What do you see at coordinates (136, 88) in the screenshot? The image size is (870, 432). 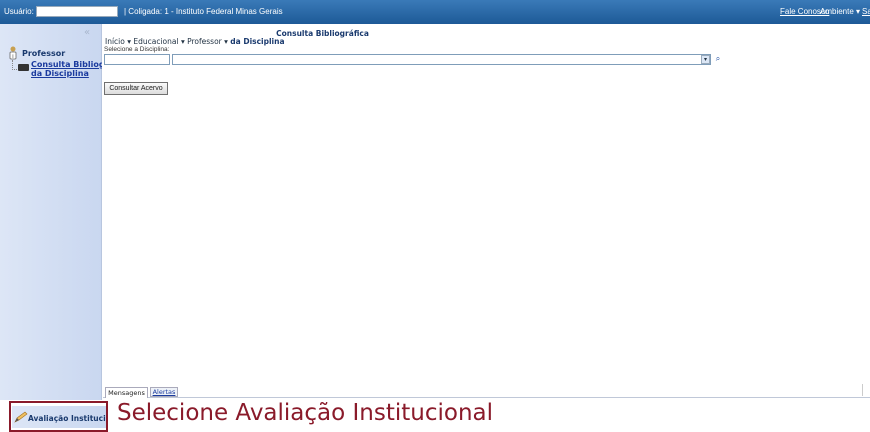 I see `consultar-acervo-button: Consultar Acervo` at bounding box center [136, 88].